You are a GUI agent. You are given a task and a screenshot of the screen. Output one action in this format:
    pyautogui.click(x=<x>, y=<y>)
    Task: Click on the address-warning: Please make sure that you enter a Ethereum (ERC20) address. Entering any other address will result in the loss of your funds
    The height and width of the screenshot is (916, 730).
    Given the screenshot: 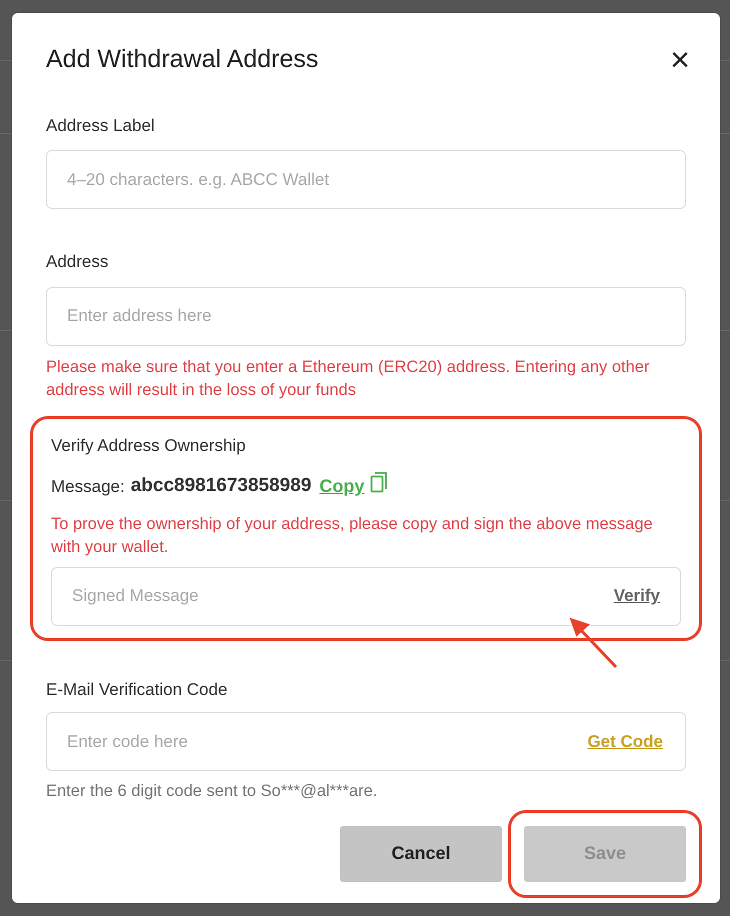 What is the action you would take?
    pyautogui.click(x=348, y=378)
    